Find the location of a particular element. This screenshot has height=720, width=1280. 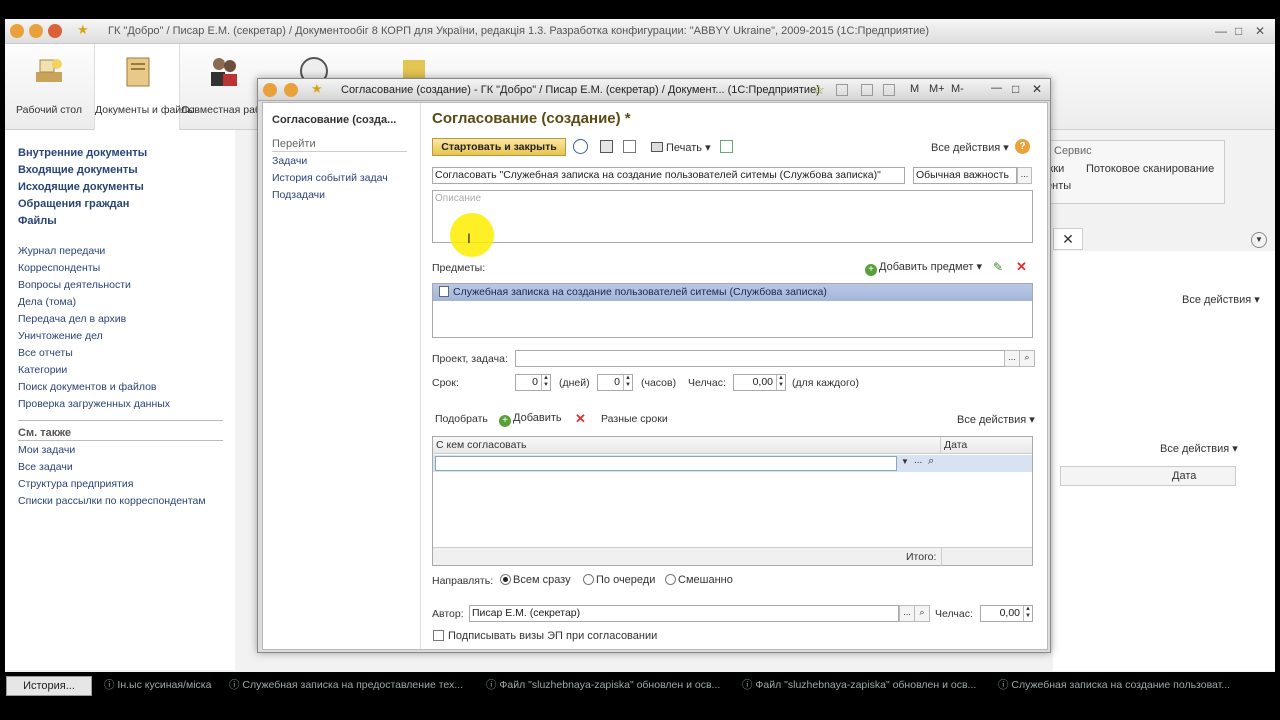

column-date: Дата is located at coordinates (986, 445).